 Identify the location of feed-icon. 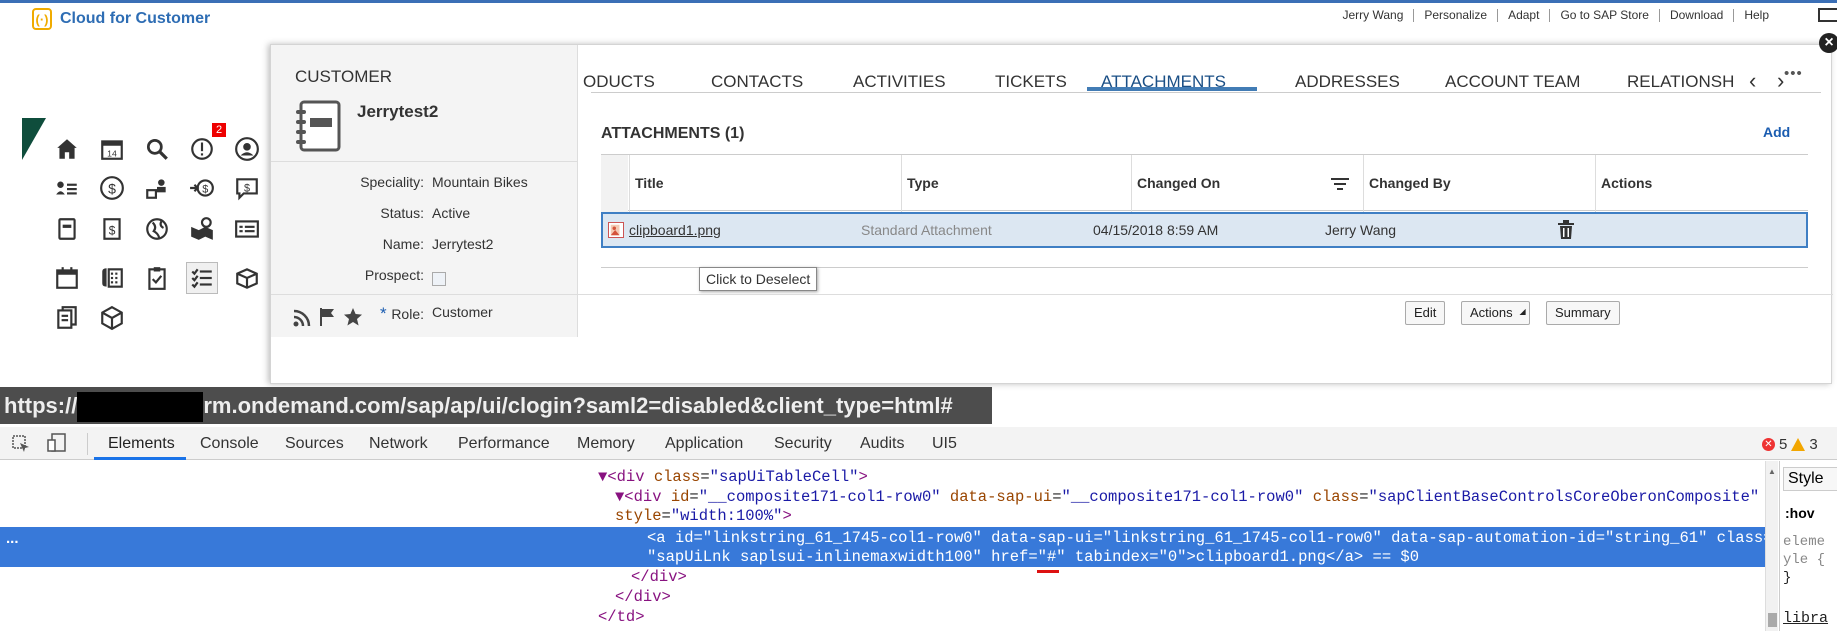
(302, 320).